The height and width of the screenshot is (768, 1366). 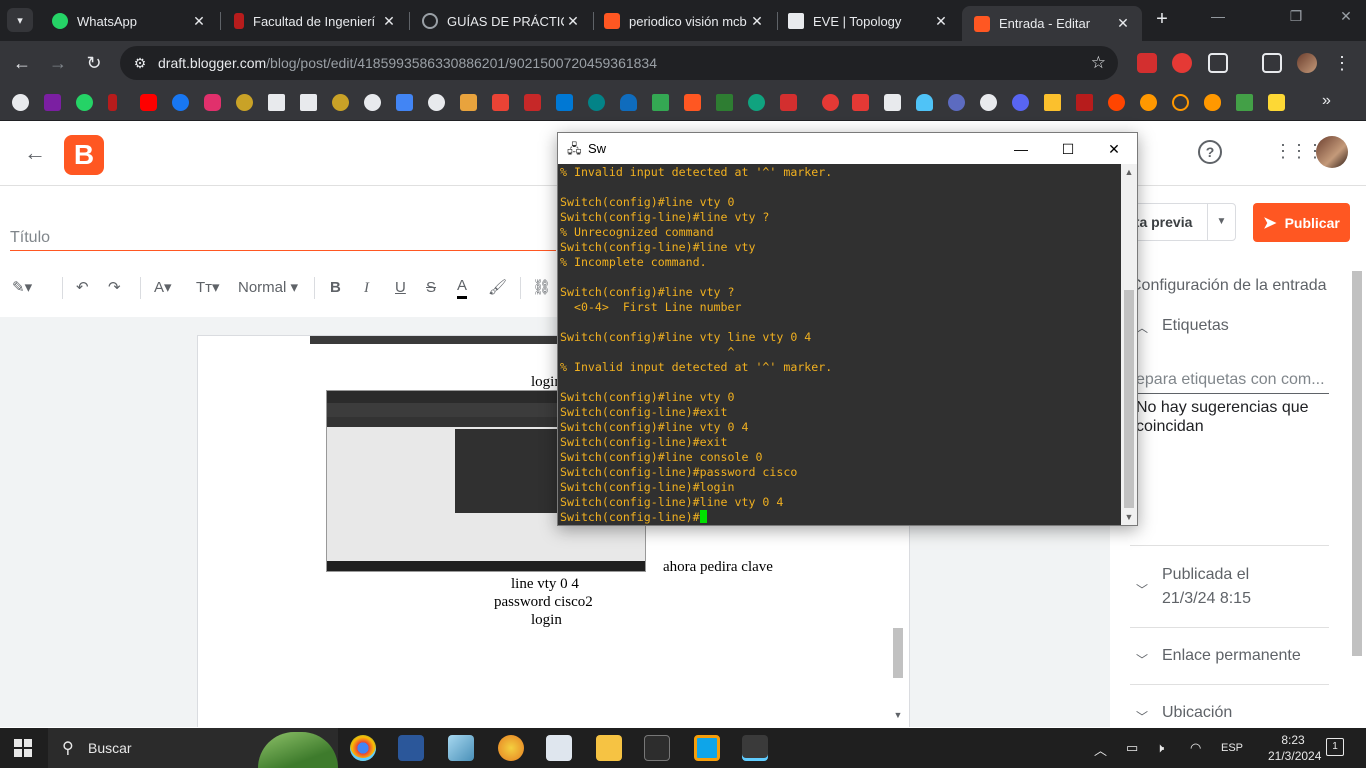 What do you see at coordinates (1210, 152) in the screenshot?
I see `help-icon: ?` at bounding box center [1210, 152].